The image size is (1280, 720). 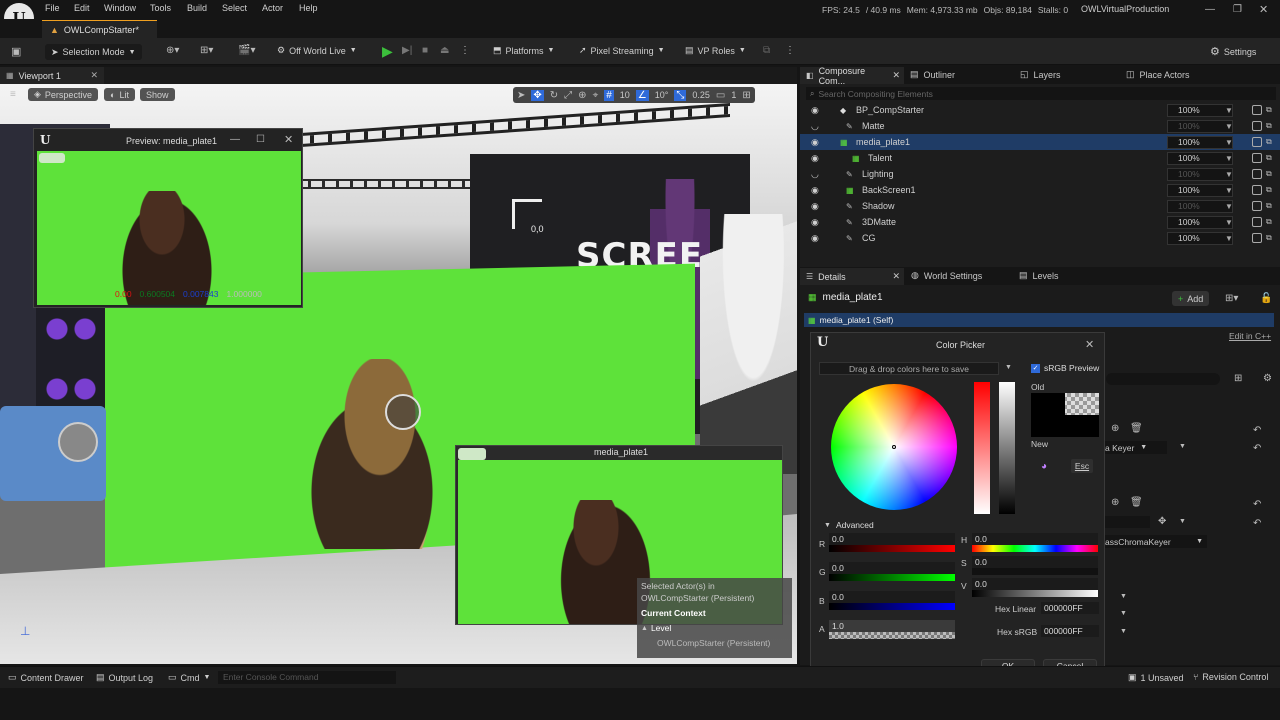 I want to click on b-field: 0.0, so click(x=892, y=597).